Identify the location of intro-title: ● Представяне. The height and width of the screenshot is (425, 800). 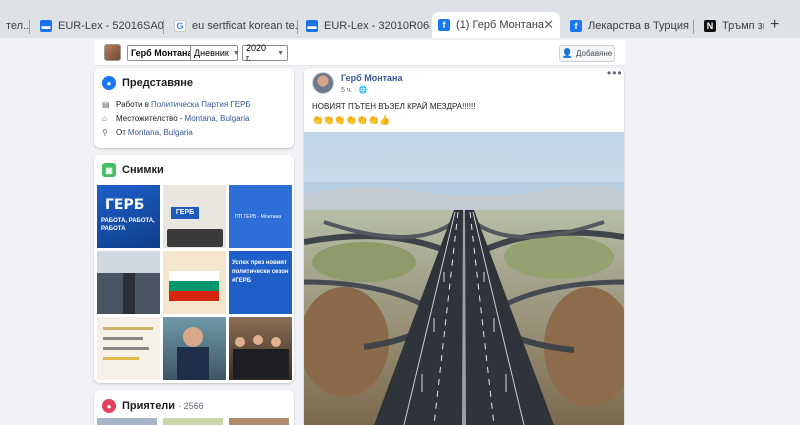
(147, 83).